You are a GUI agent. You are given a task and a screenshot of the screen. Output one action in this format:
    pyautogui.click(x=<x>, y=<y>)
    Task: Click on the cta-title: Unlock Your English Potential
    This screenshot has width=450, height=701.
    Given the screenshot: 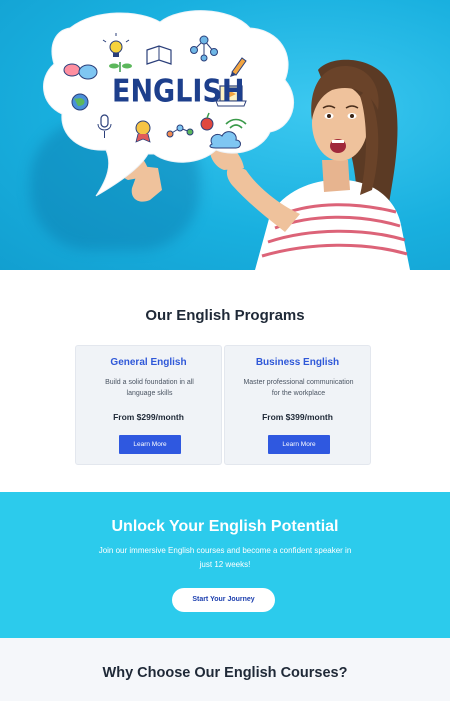 What is the action you would take?
    pyautogui.click(x=225, y=526)
    